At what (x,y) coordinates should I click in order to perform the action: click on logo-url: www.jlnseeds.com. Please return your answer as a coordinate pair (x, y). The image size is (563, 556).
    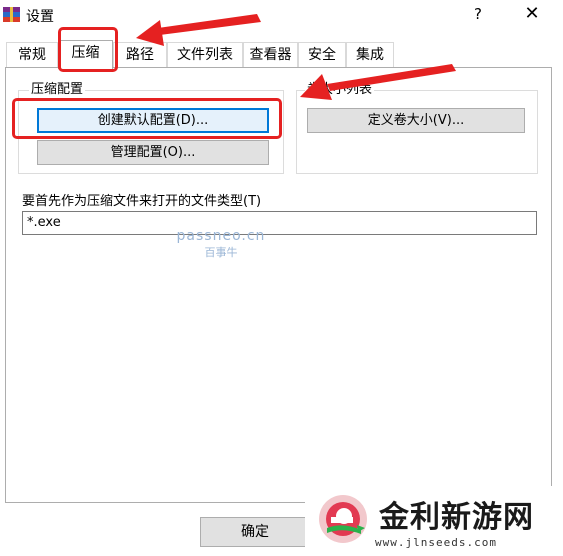
    Looking at the image, I should click on (436, 542).